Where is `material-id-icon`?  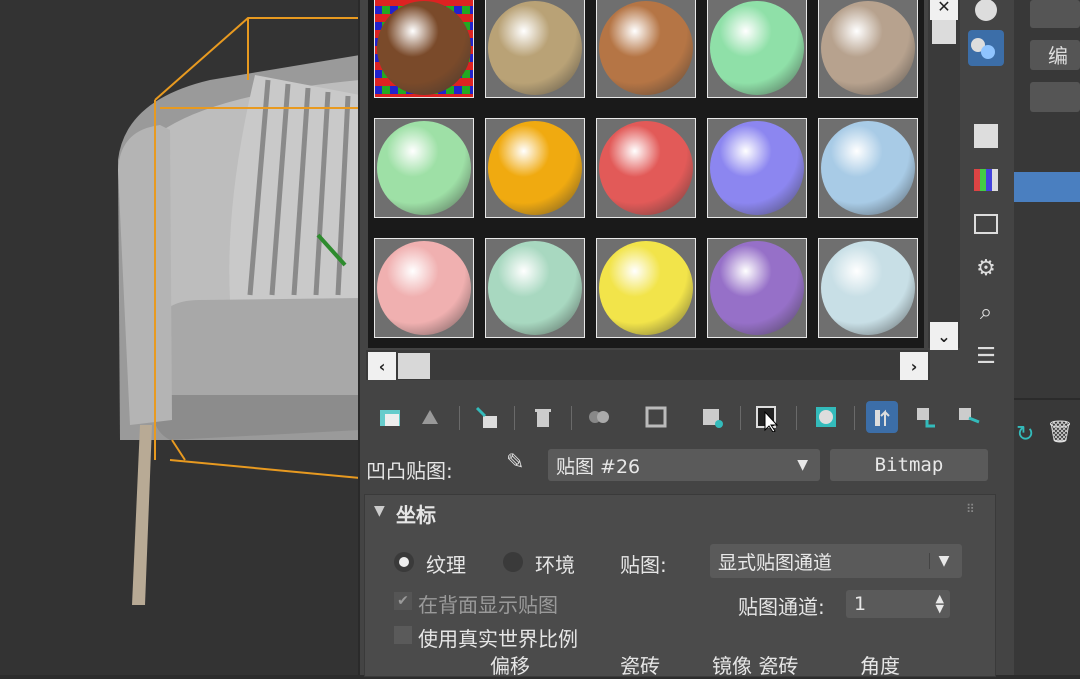 material-id-icon is located at coordinates (712, 417).